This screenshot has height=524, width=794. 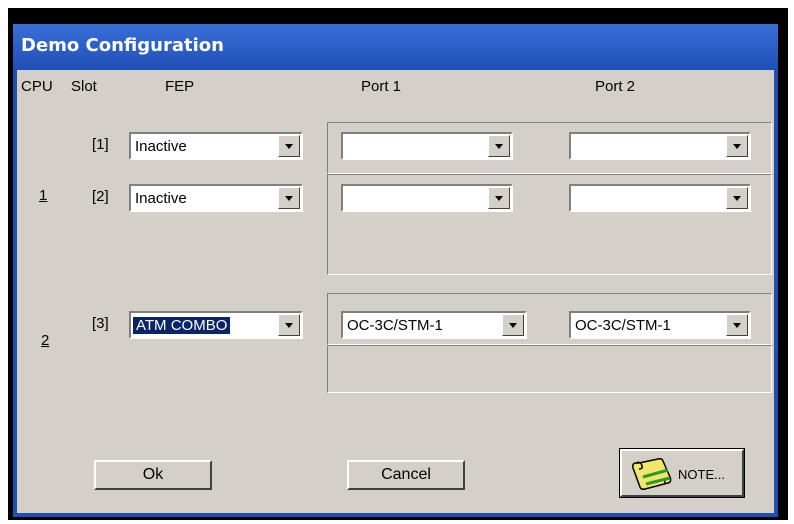 I want to click on slot-label-1: [1], so click(x=100, y=144).